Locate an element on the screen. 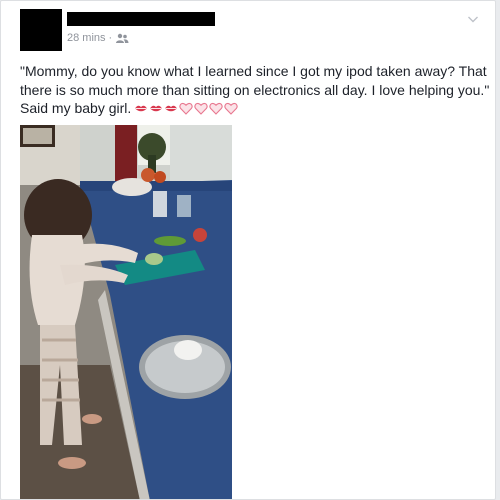  friends-icon is located at coordinates (122, 38).